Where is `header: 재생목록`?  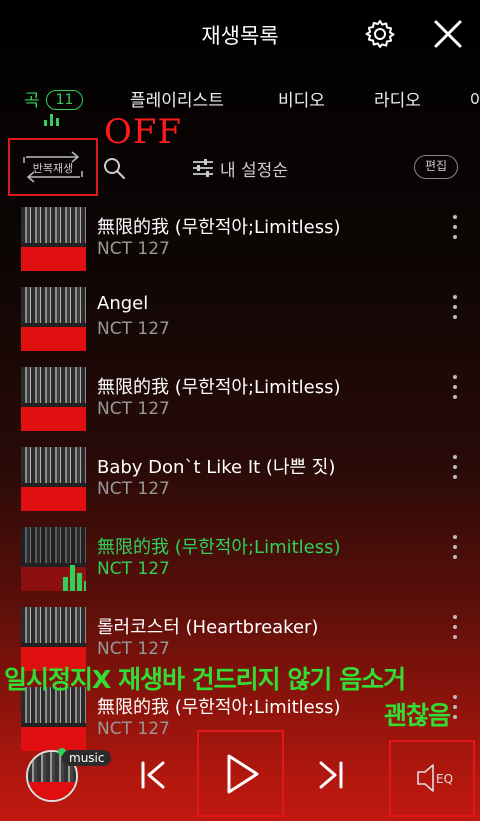
header: 재생목록 is located at coordinates (240, 34).